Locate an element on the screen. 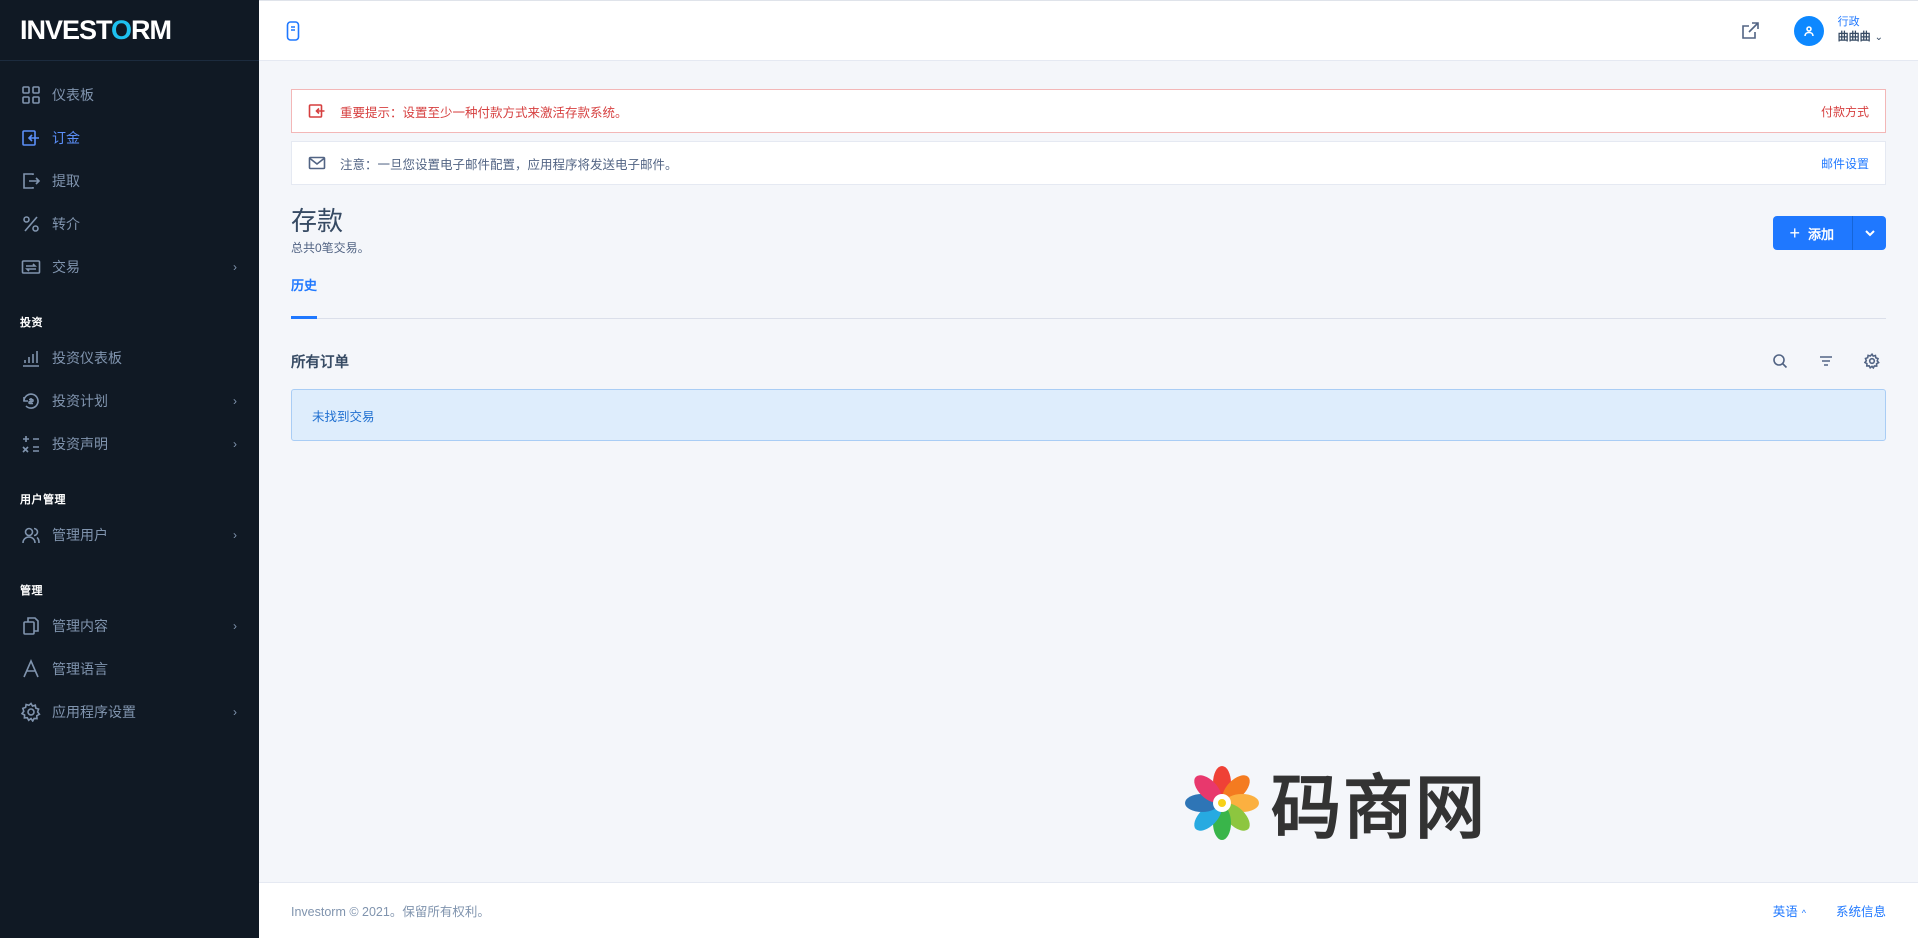 The image size is (1918, 938). sidebar-item-label: 应用程序设置 is located at coordinates (94, 711).